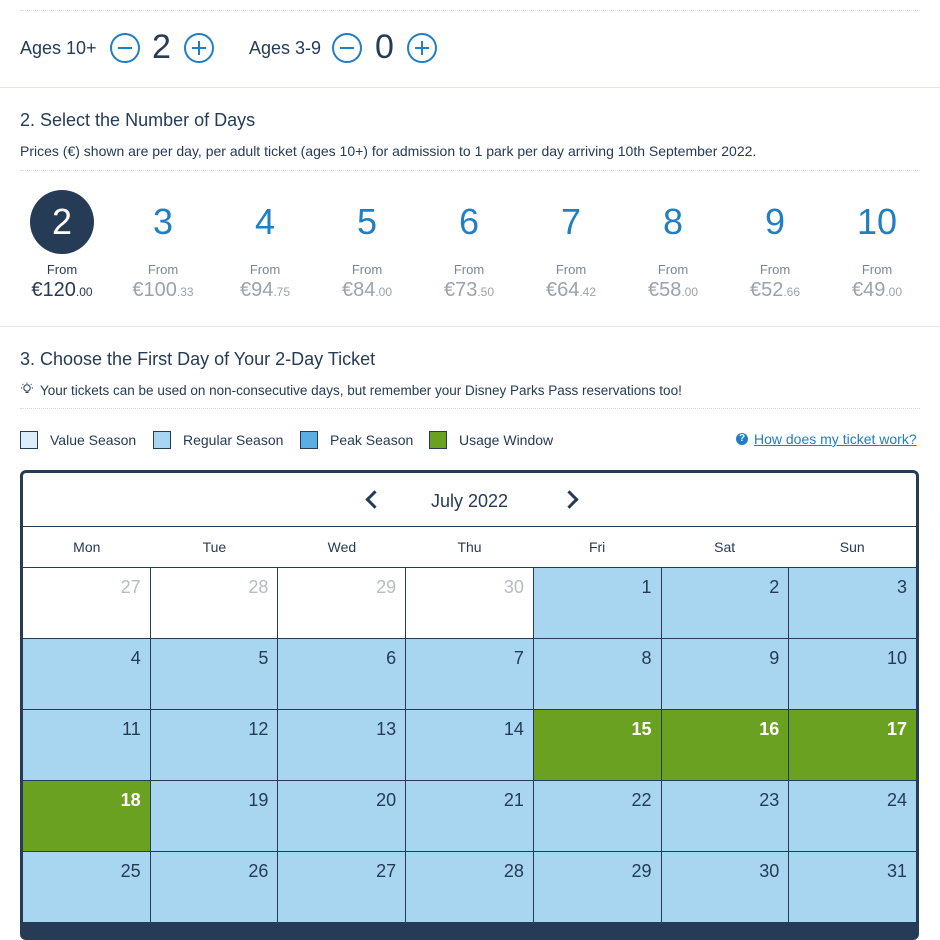 The image size is (940, 940). What do you see at coordinates (163, 246) in the screenshot?
I see `day-option-3: 3 From €100.33` at bounding box center [163, 246].